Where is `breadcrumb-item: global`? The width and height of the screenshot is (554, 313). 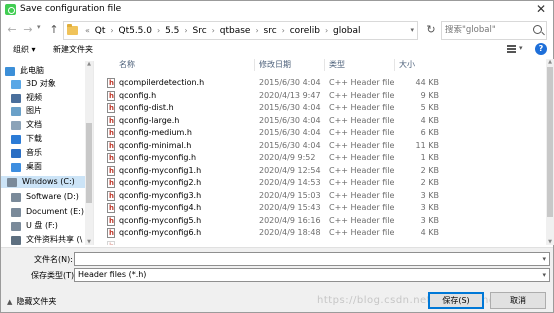
breadcrumb-item: global is located at coordinates (346, 31).